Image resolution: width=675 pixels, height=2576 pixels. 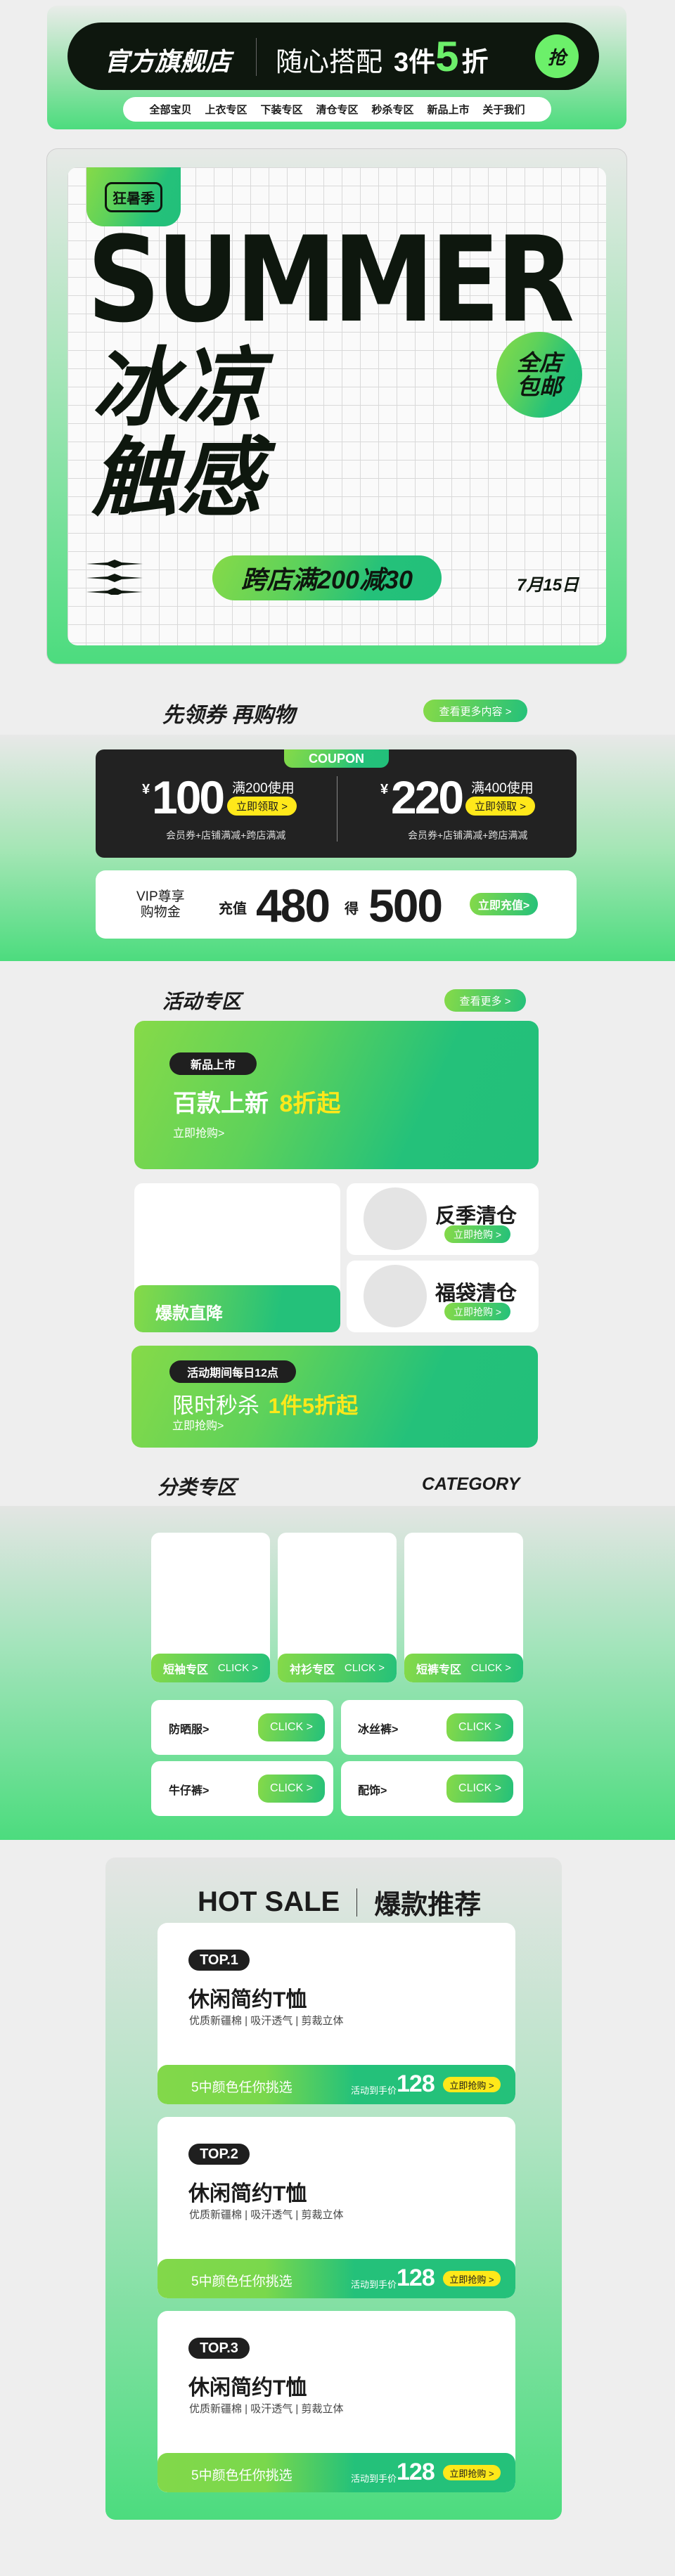 What do you see at coordinates (329, 62) in the screenshot?
I see `promo-text-label: 随心搭配` at bounding box center [329, 62].